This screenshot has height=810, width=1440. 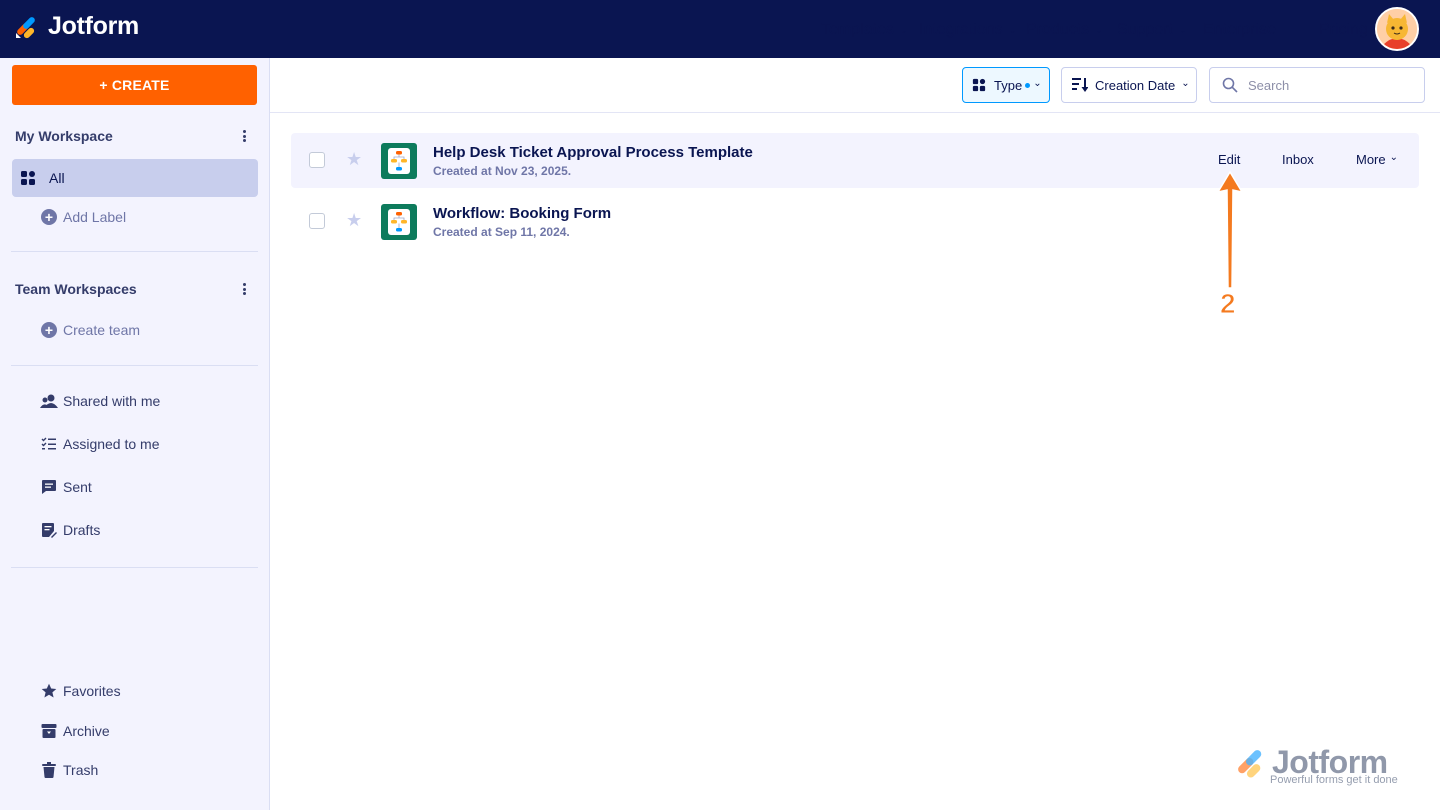 What do you see at coordinates (92, 691) in the screenshot?
I see `sidebar-item-label: Favorites` at bounding box center [92, 691].